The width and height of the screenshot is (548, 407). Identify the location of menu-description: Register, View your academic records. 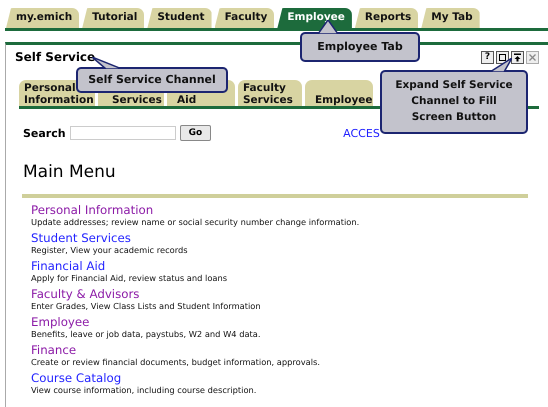
(110, 250).